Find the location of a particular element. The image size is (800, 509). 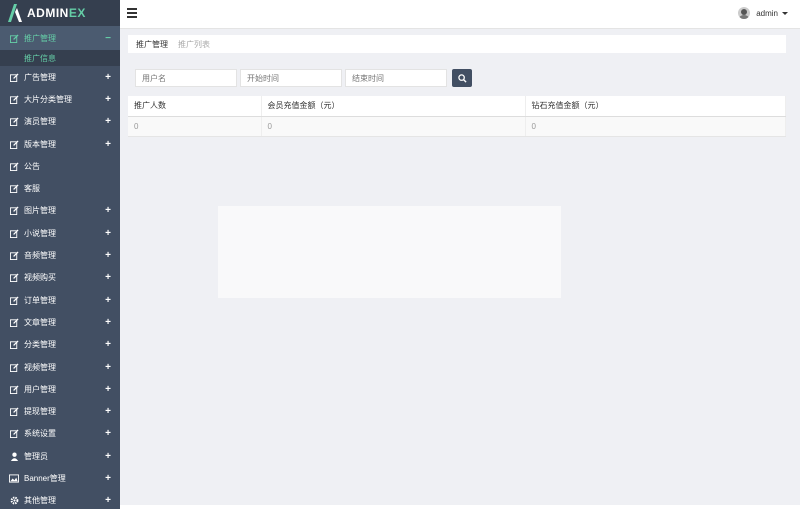

sidebar-item-label: 推广管理 is located at coordinates (40, 38).